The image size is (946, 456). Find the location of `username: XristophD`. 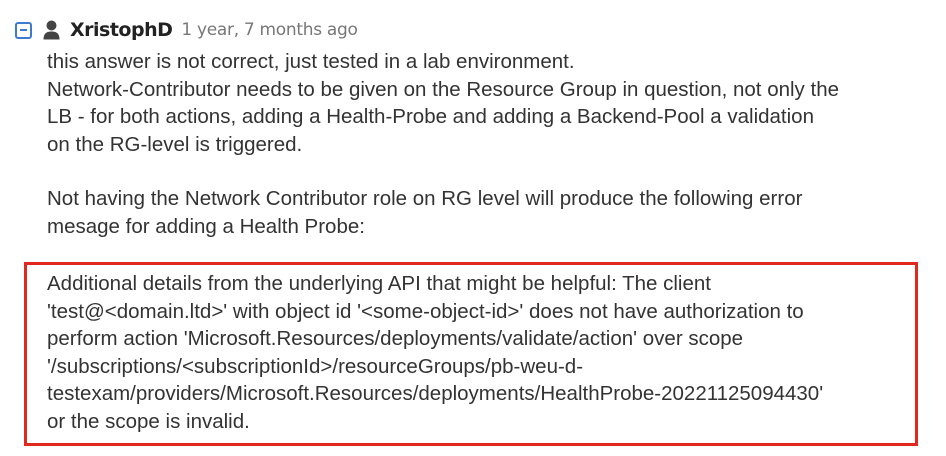

username: XristophD is located at coordinates (121, 30).